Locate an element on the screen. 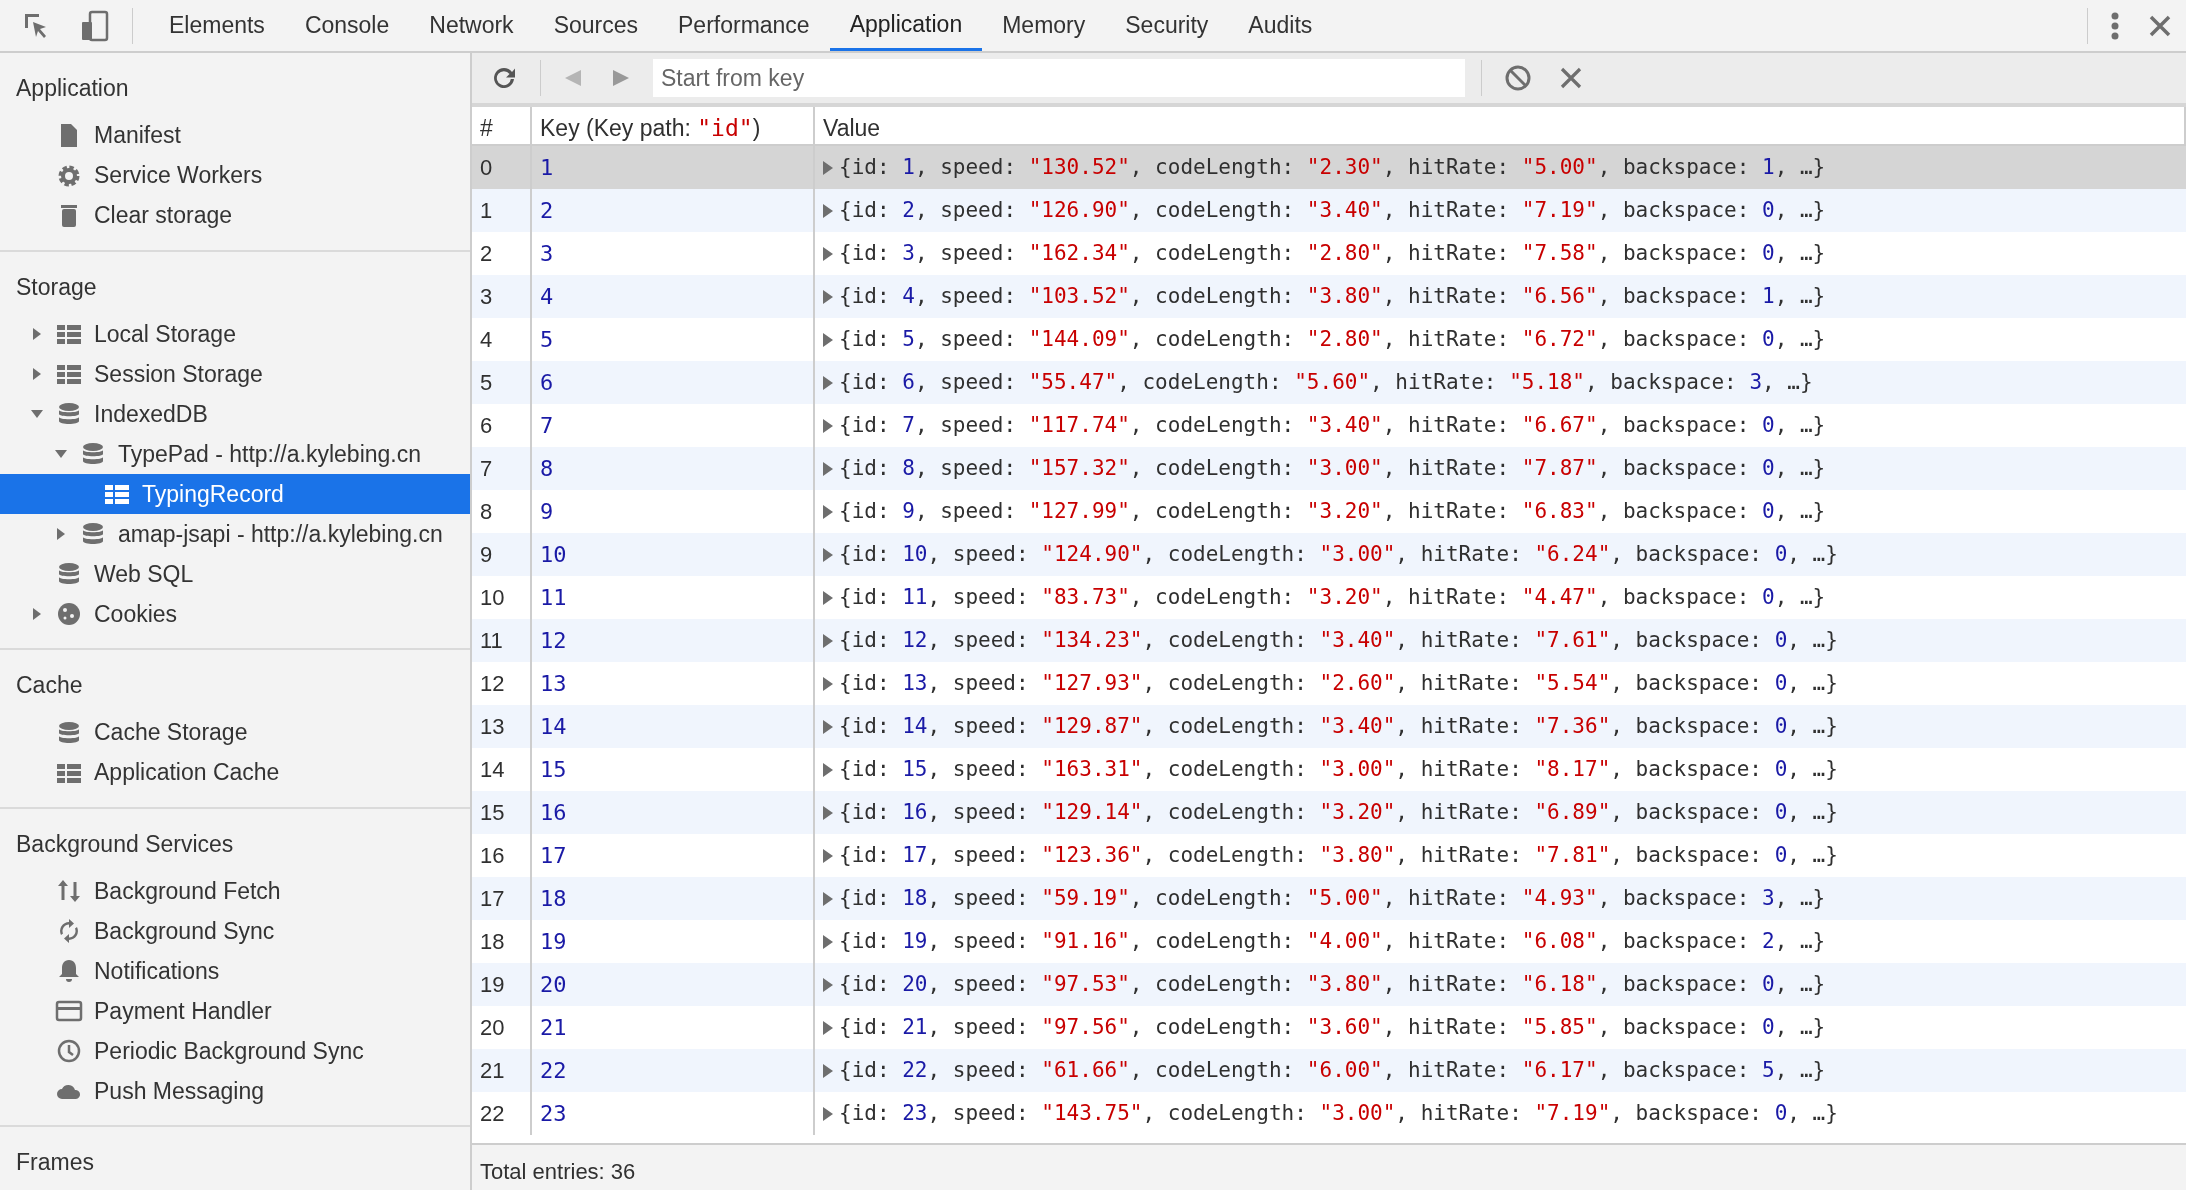  column-header: # is located at coordinates (502, 126).